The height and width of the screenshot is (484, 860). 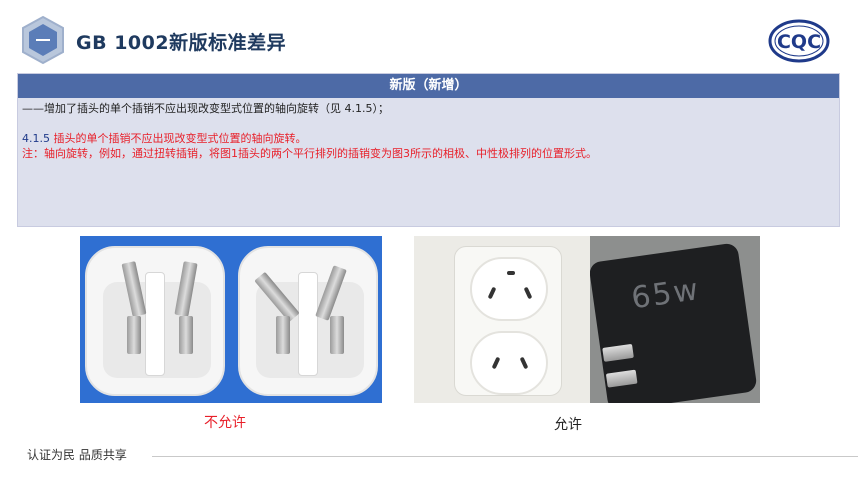 I want to click on clause-number: 4.1.5, so click(x=36, y=138).